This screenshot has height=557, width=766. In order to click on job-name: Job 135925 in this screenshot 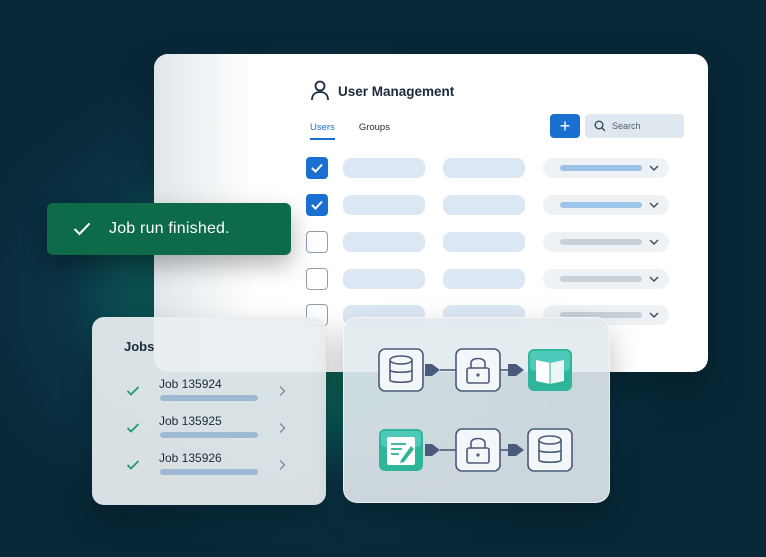, I will do `click(190, 421)`.